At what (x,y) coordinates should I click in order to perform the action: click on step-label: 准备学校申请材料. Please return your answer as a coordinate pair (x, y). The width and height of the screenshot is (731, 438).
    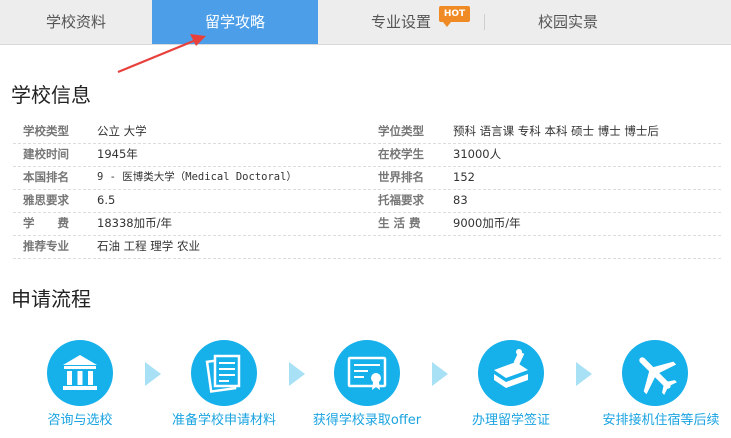
    Looking at the image, I should click on (223, 420).